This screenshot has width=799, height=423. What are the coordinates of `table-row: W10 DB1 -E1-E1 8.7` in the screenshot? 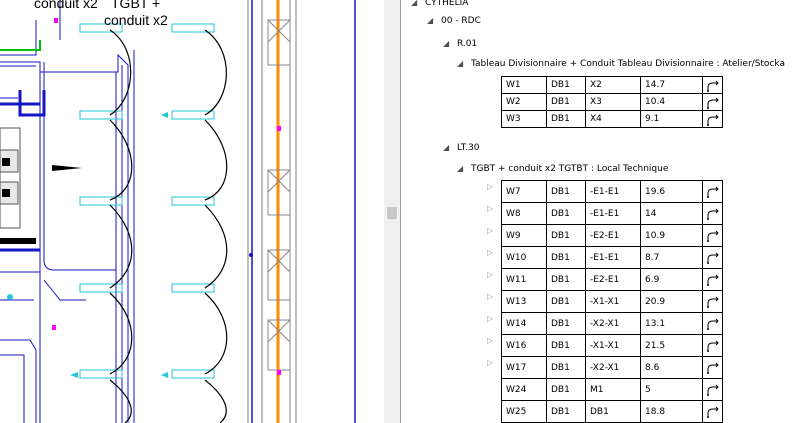 It's located at (612, 257).